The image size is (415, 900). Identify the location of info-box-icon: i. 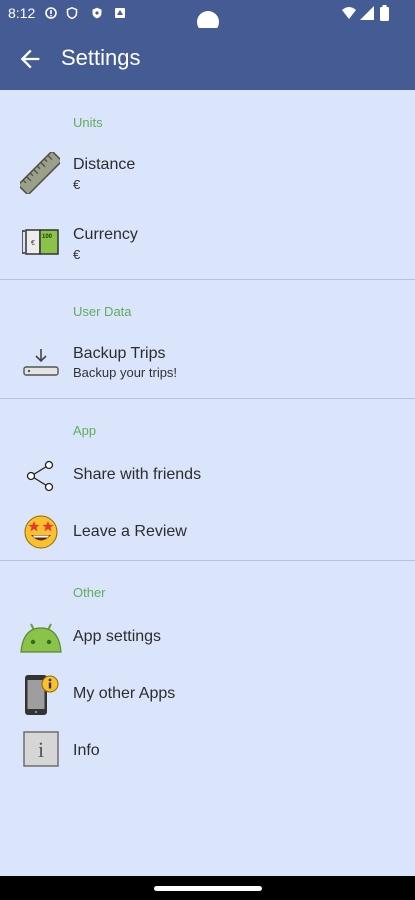
(41, 749).